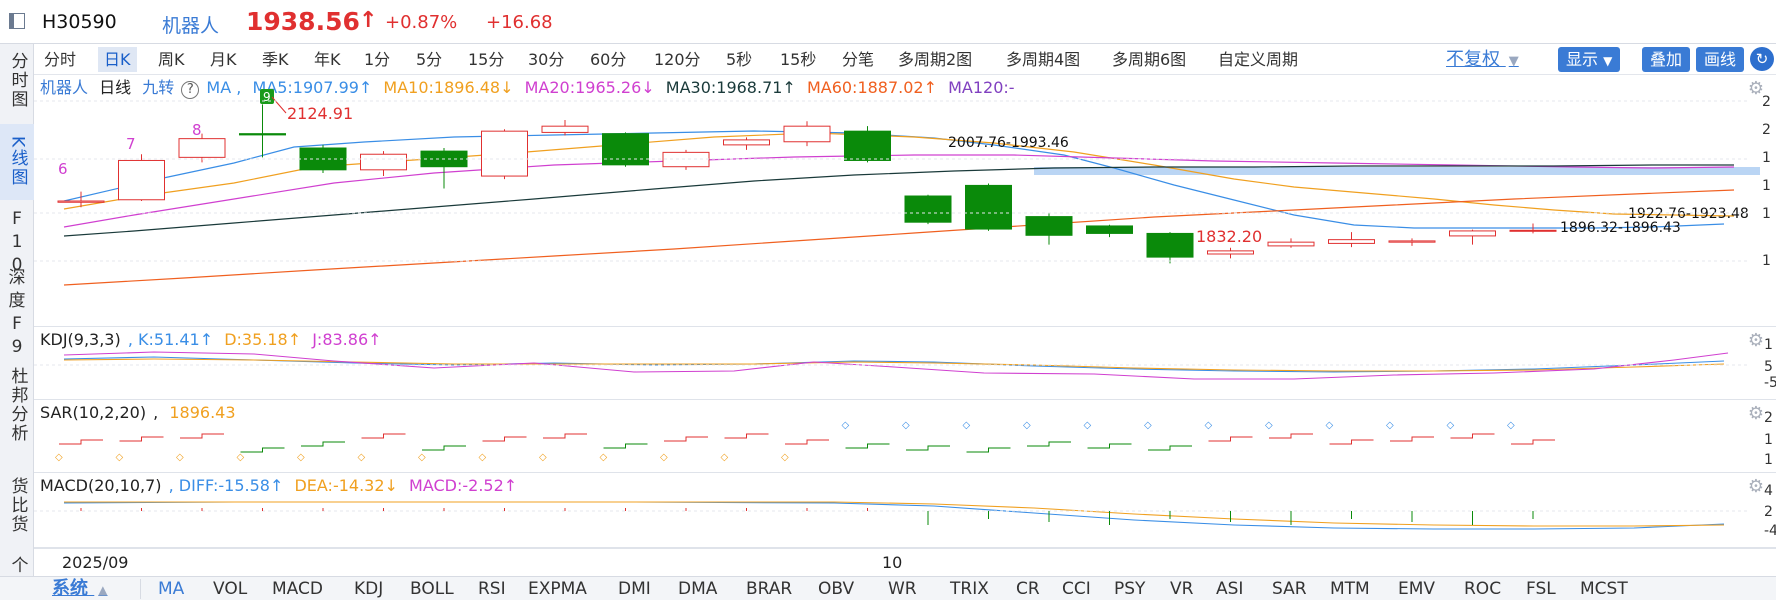 This screenshot has height=600, width=1776. What do you see at coordinates (1181, 589) in the screenshot?
I see `indicator-tab-vr: VR` at bounding box center [1181, 589].